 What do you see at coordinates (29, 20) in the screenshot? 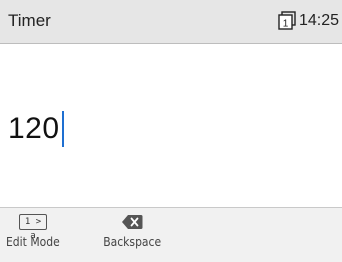
I see `page-title: Timer` at bounding box center [29, 20].